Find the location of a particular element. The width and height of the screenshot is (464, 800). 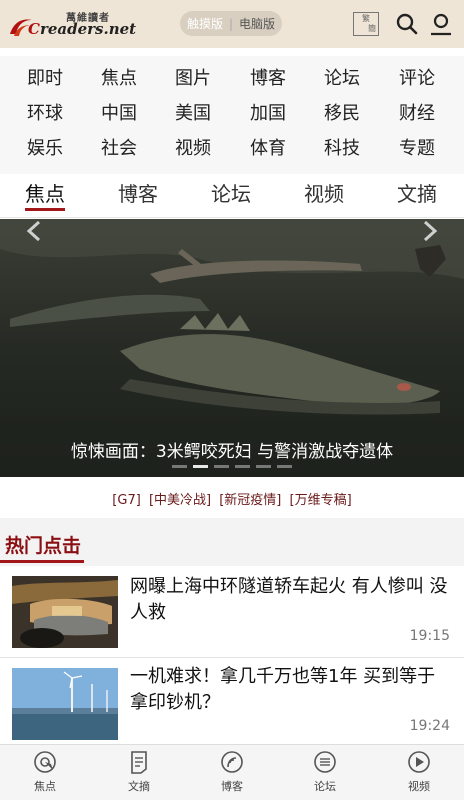

category-link: 财经 is located at coordinates (417, 112).